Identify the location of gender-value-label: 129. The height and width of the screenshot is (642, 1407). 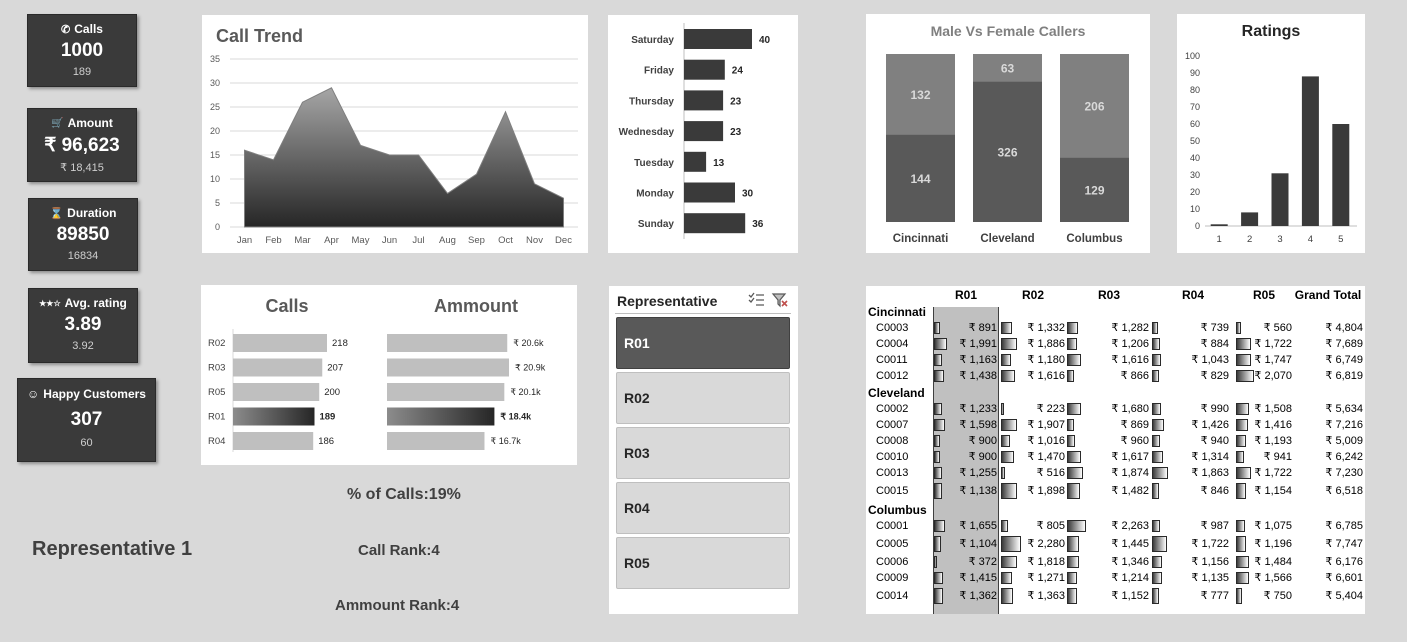
(1094, 191).